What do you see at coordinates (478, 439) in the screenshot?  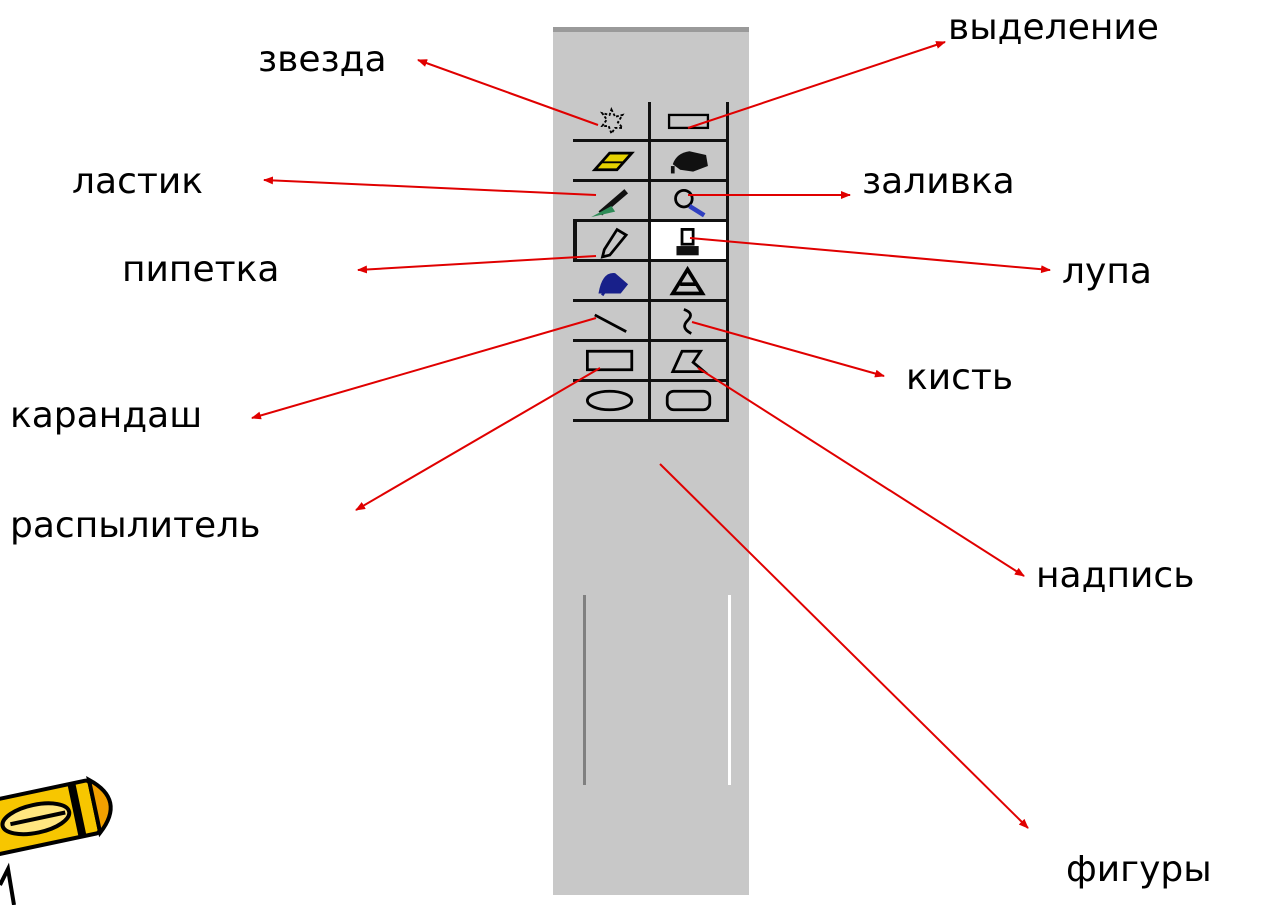 I see `arrow-sprayer` at bounding box center [478, 439].